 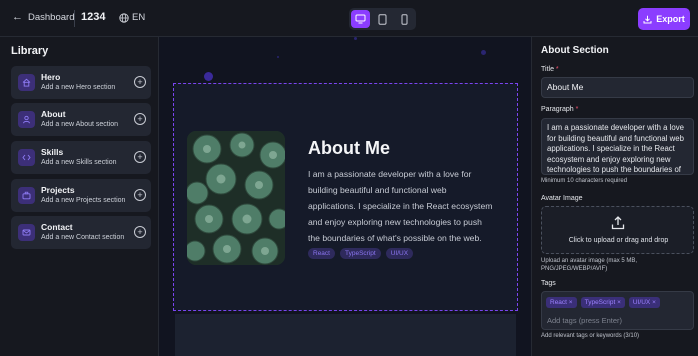 I want to click on paragraph-label-text: Paragraph, so click(x=557, y=109).